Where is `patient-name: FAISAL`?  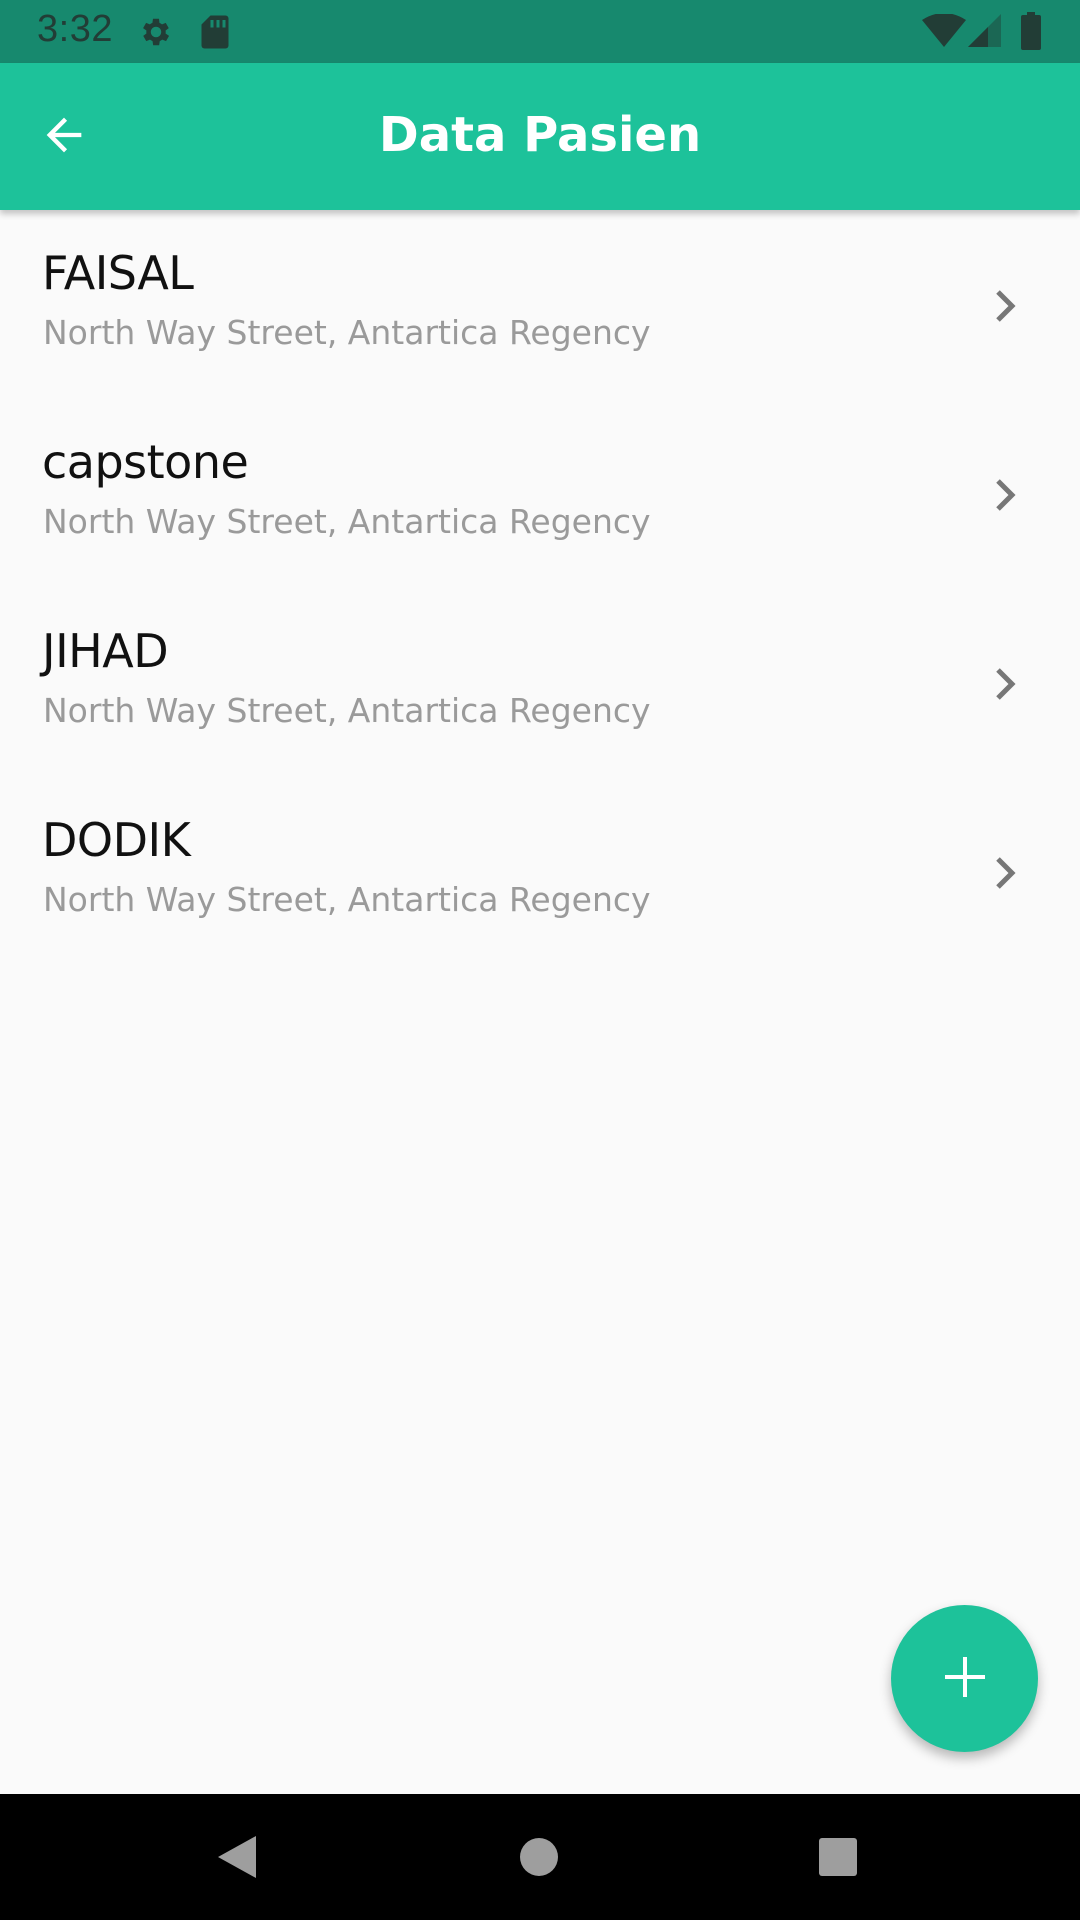 patient-name: FAISAL is located at coordinates (118, 273).